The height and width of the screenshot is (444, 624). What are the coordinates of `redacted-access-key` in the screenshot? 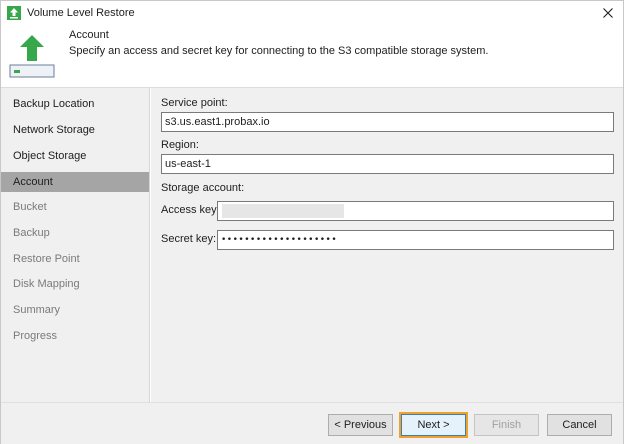 It's located at (283, 211).